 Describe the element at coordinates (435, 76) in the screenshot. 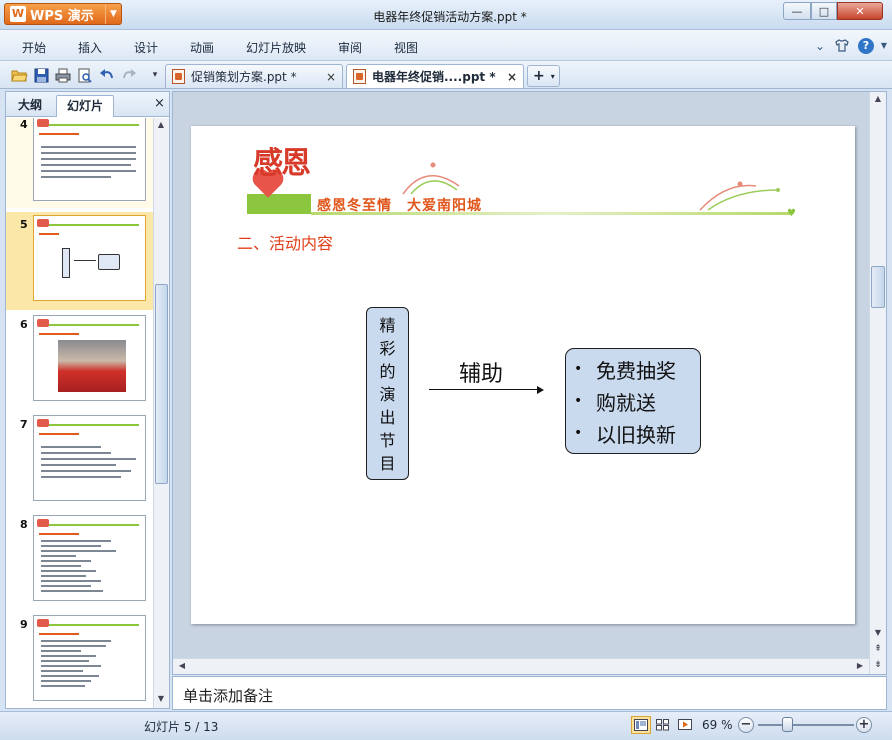

I see `document-tab-active: 电器年终促销....ppt * ×` at that location.